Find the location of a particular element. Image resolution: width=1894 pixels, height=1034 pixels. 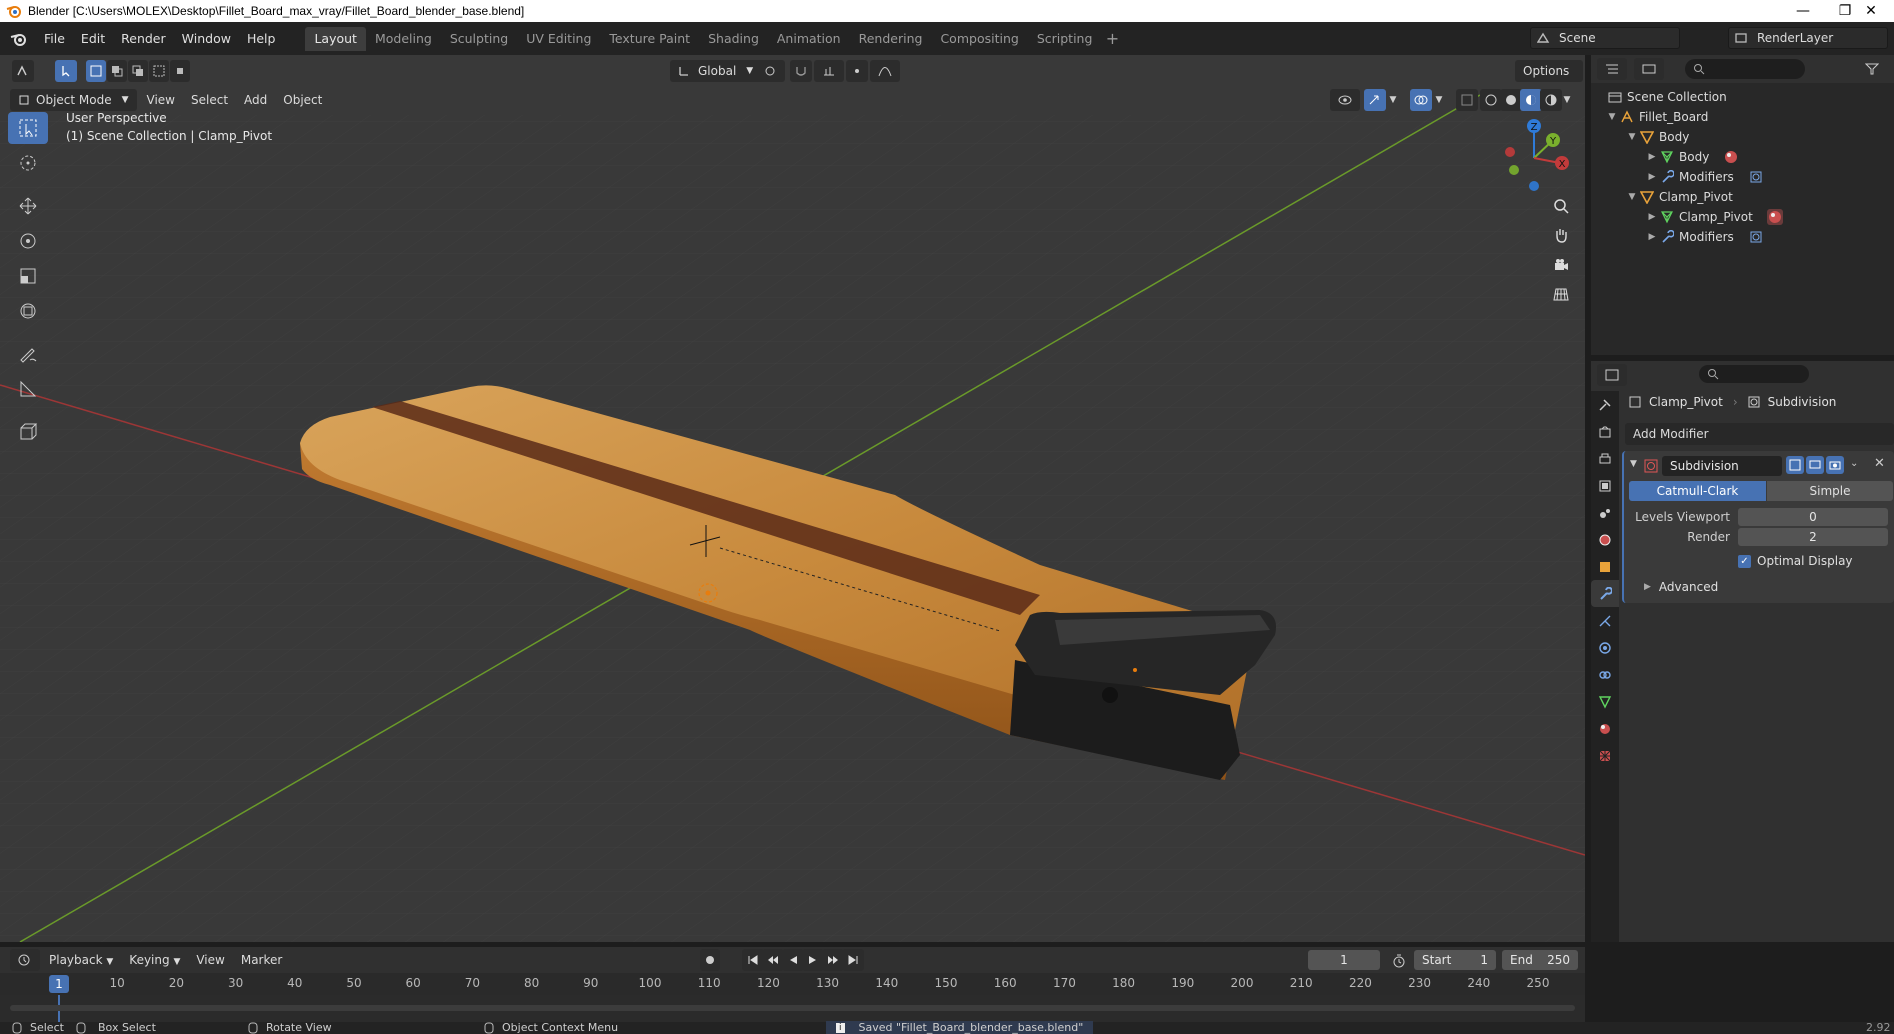

current-frame-field: 1 is located at coordinates (1344, 960).